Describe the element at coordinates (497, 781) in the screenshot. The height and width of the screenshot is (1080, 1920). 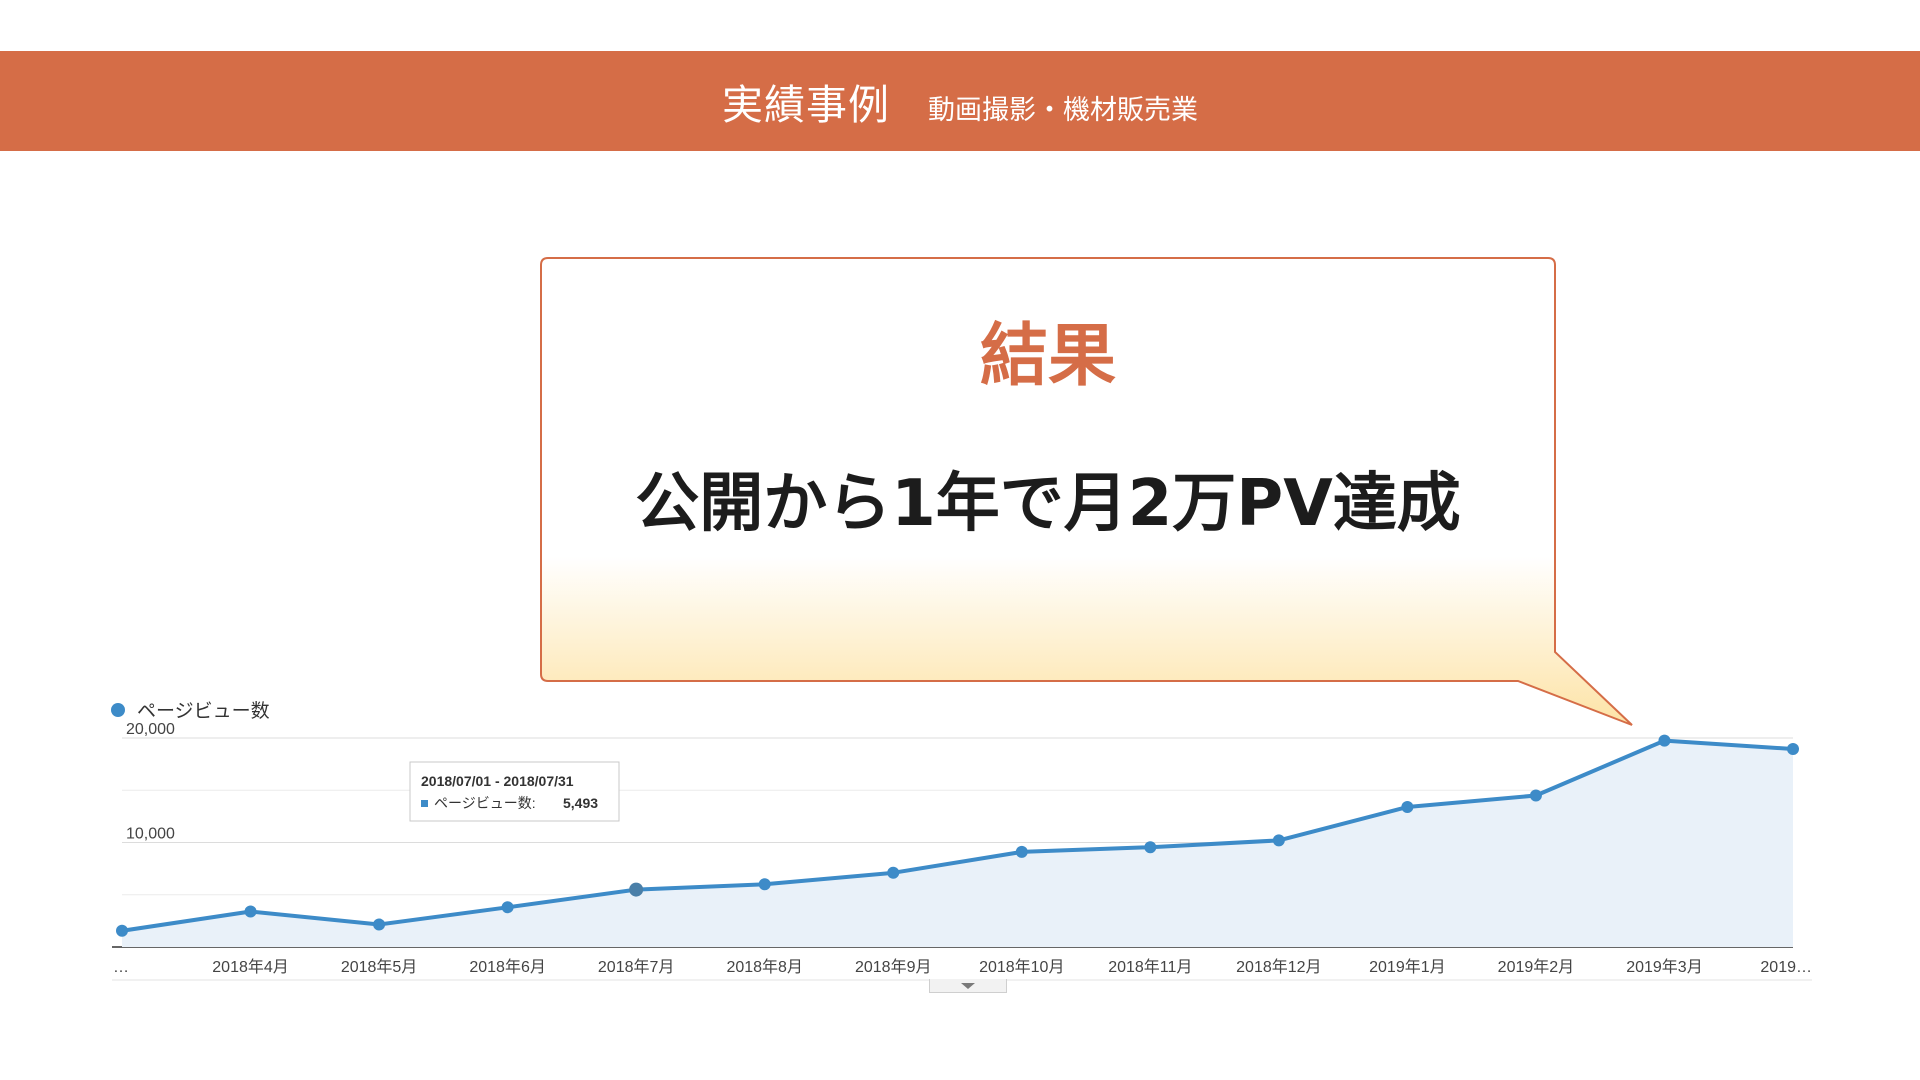
I see `tooltip-date: 2018/07/01 - 2018/07/31` at that location.